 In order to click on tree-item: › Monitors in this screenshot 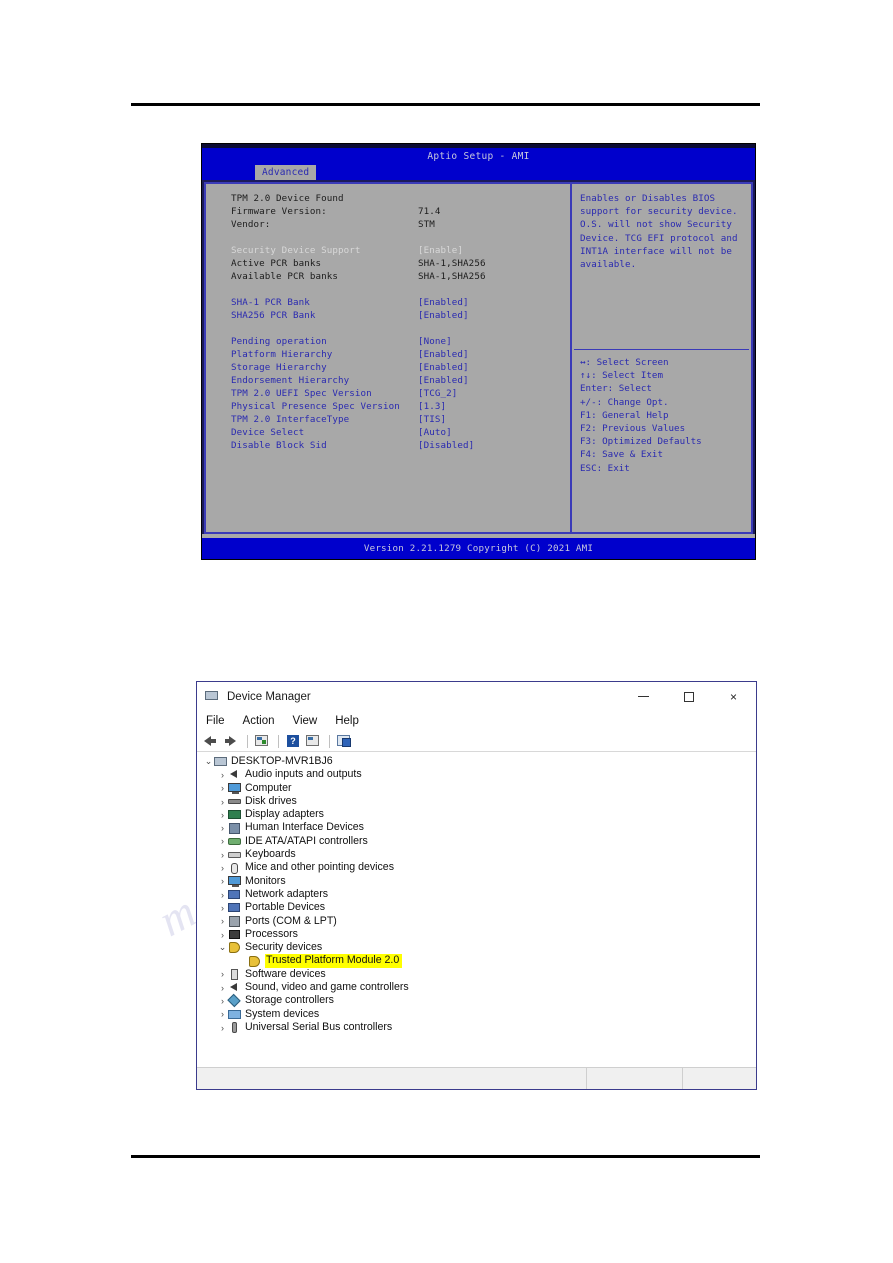, I will do `click(476, 881)`.